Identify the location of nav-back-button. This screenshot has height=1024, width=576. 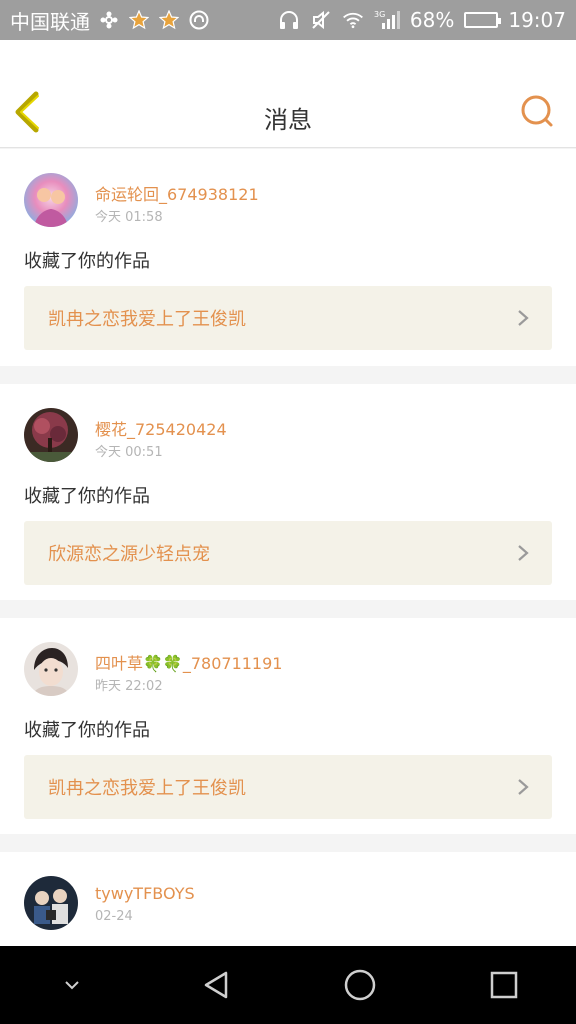
(216, 985).